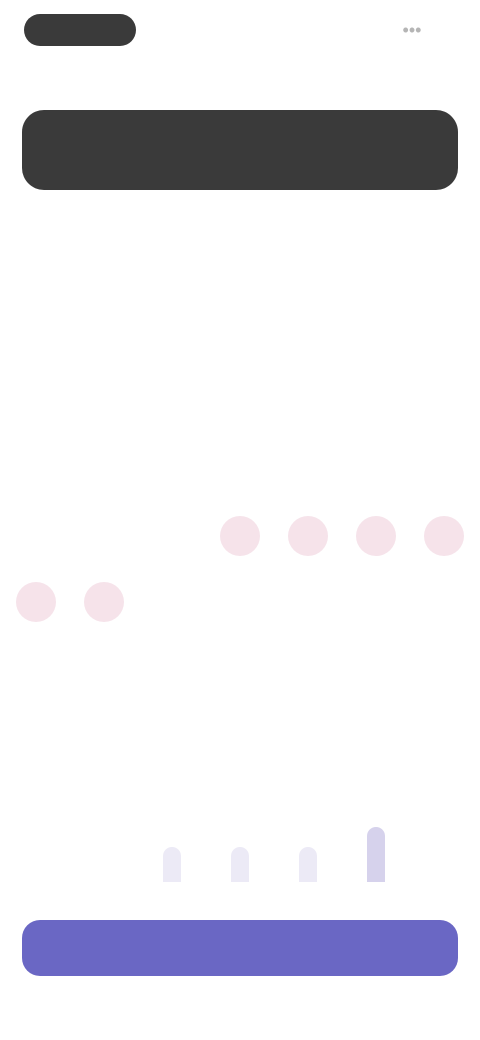 The height and width of the screenshot is (1040, 480). I want to click on primary-cta-button, so click(240, 948).